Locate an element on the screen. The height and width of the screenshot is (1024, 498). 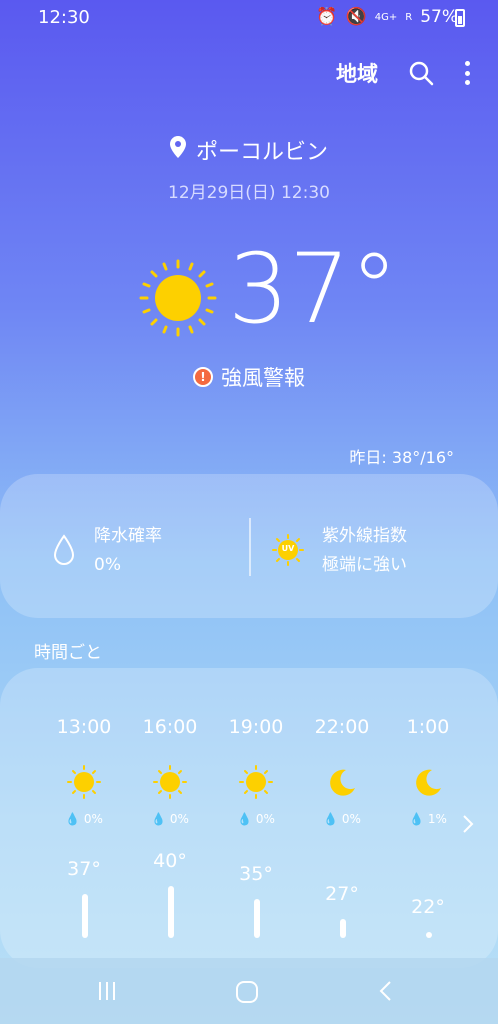
uv-label: 紫外線指数 is located at coordinates (364, 536).